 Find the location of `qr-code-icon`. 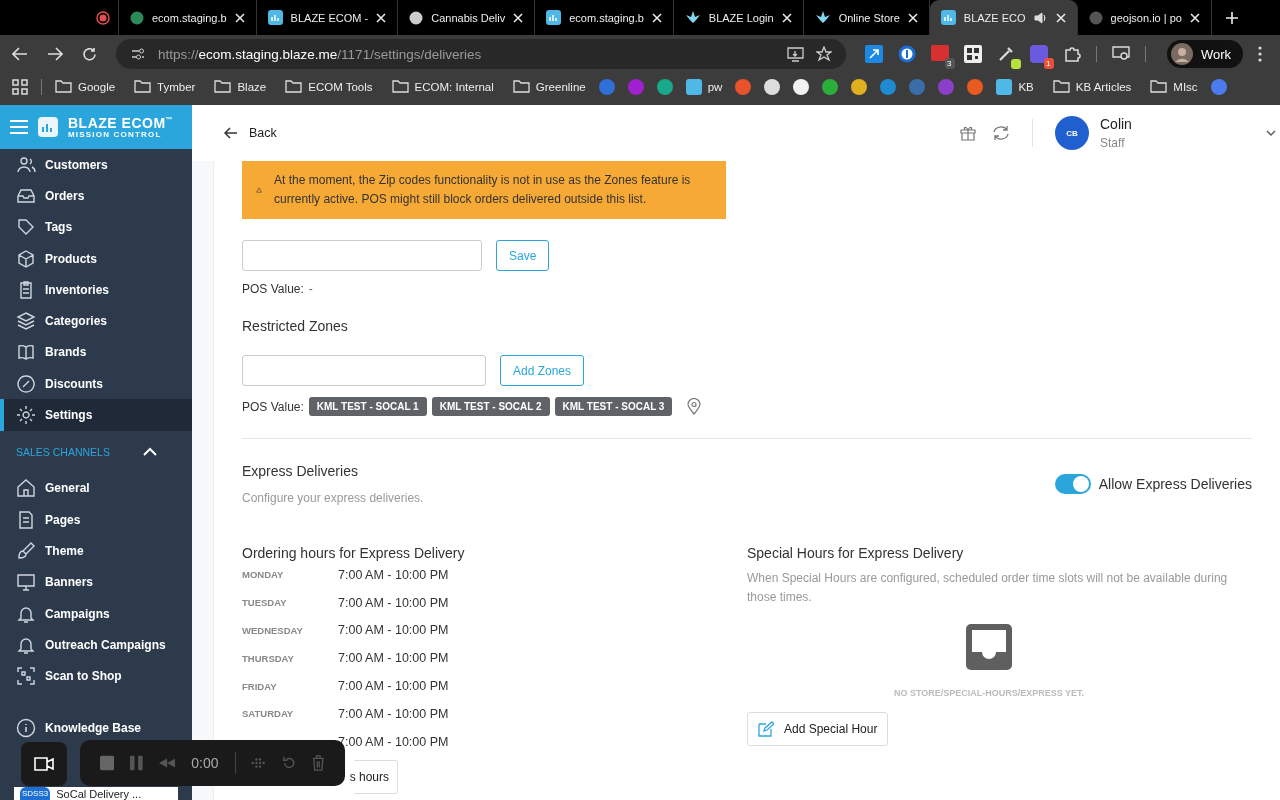

qr-code-icon is located at coordinates (973, 54).